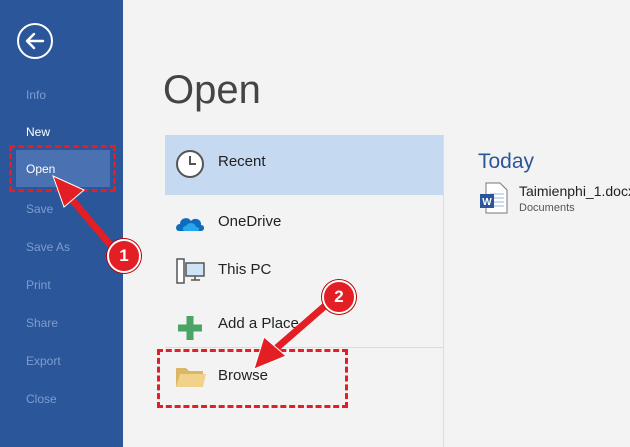 This screenshot has height=447, width=630. I want to click on step-callout-1: 1, so click(124, 256).